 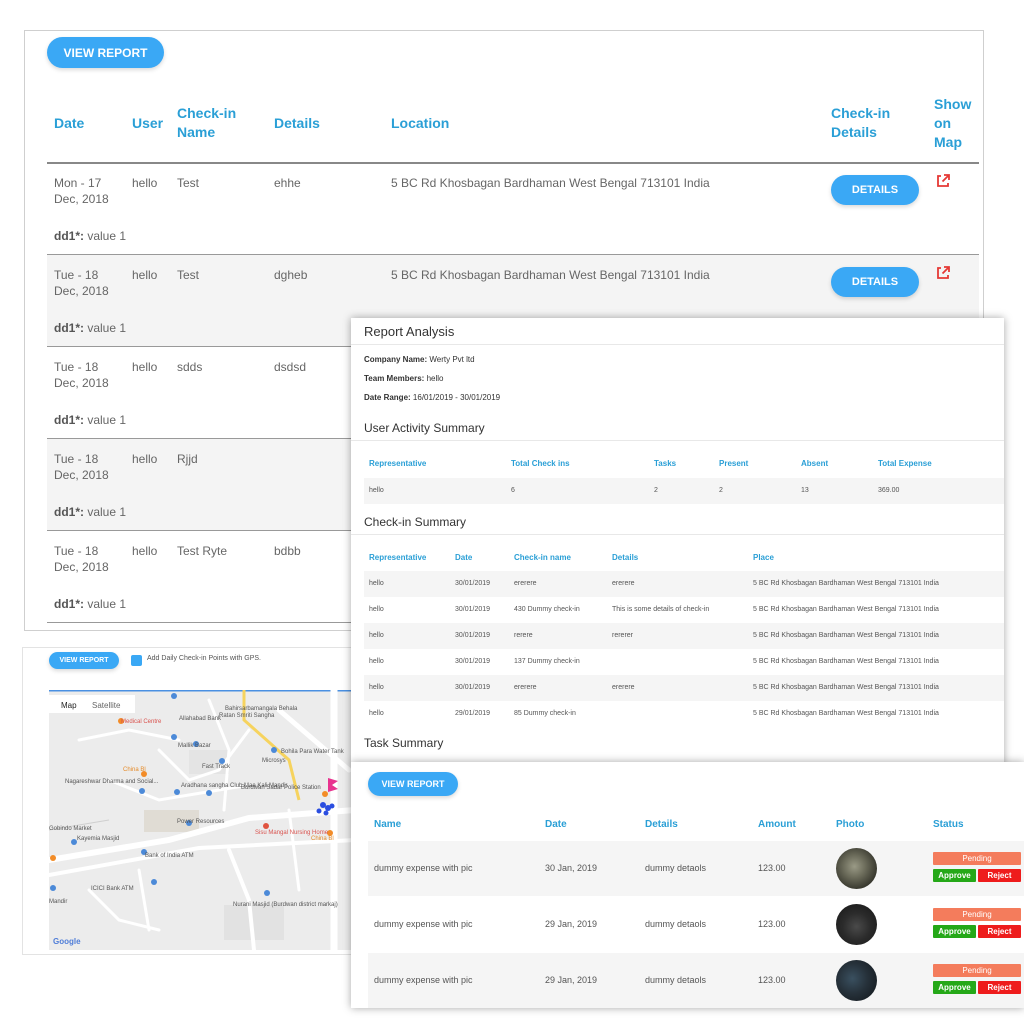 What do you see at coordinates (136, 660) in the screenshot?
I see `gps-checkbox` at bounding box center [136, 660].